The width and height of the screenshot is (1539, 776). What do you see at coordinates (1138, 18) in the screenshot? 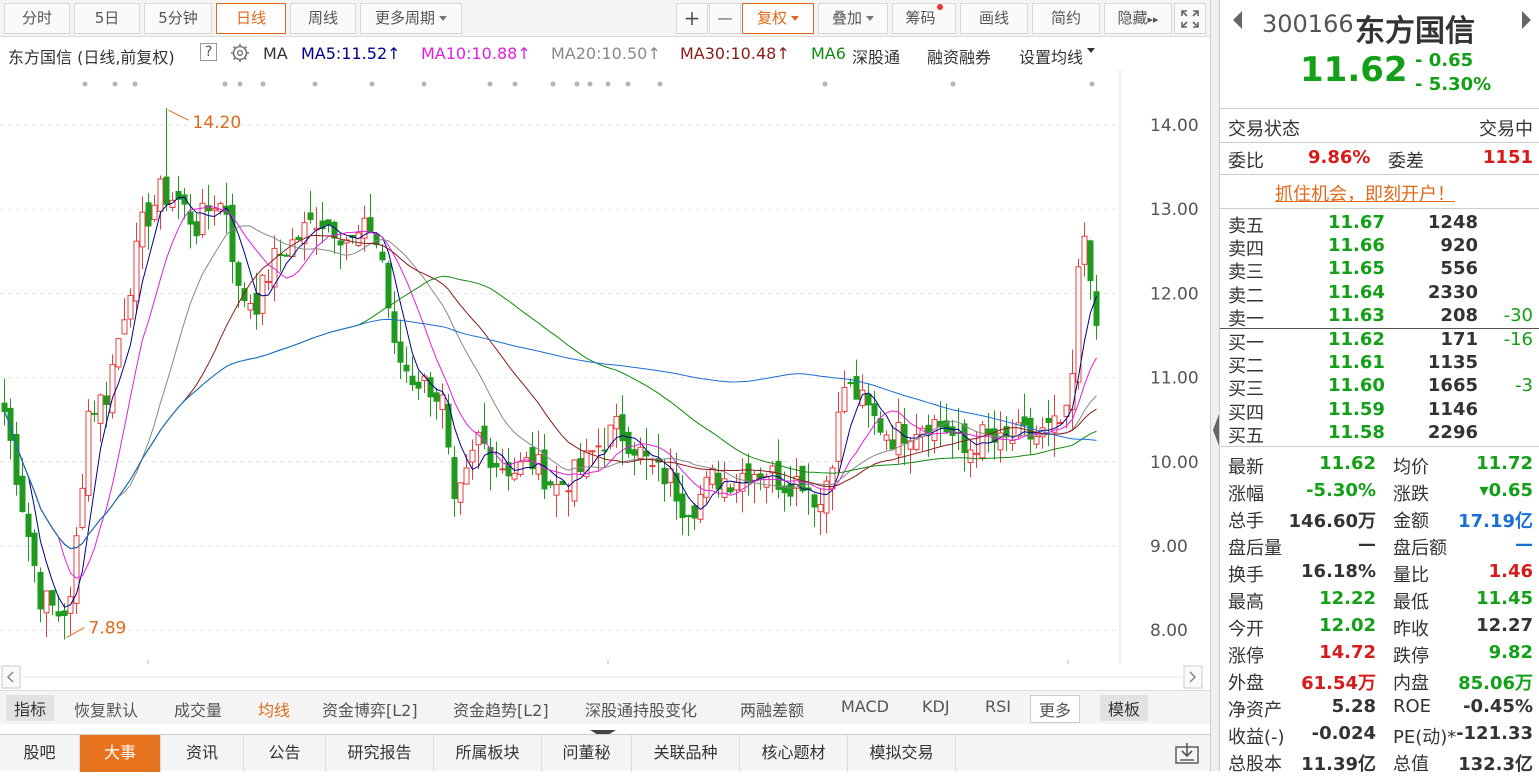
I see `hide-button: 隐藏▸▸` at bounding box center [1138, 18].